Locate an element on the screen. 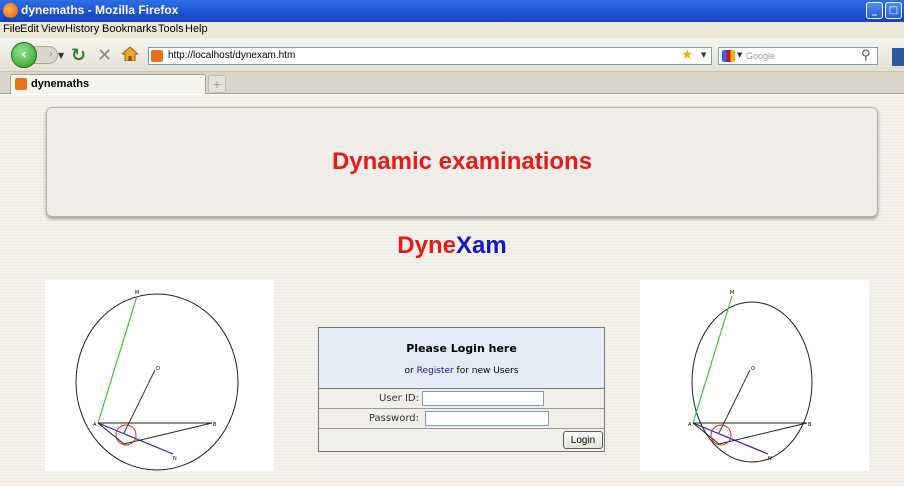 This screenshot has height=487, width=904. tab-bar: dynemaths + is located at coordinates (452, 83).